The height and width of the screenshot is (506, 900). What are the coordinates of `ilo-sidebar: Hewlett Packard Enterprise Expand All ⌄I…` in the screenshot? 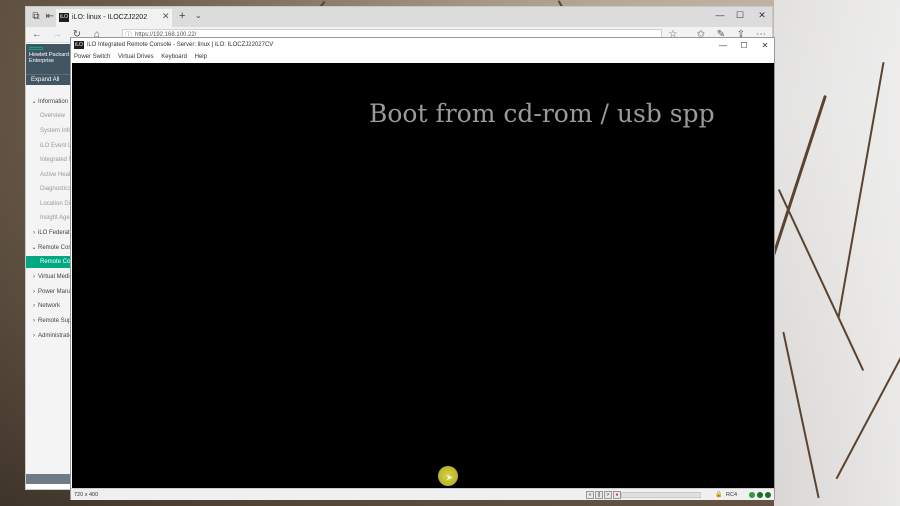 It's located at (49, 264).